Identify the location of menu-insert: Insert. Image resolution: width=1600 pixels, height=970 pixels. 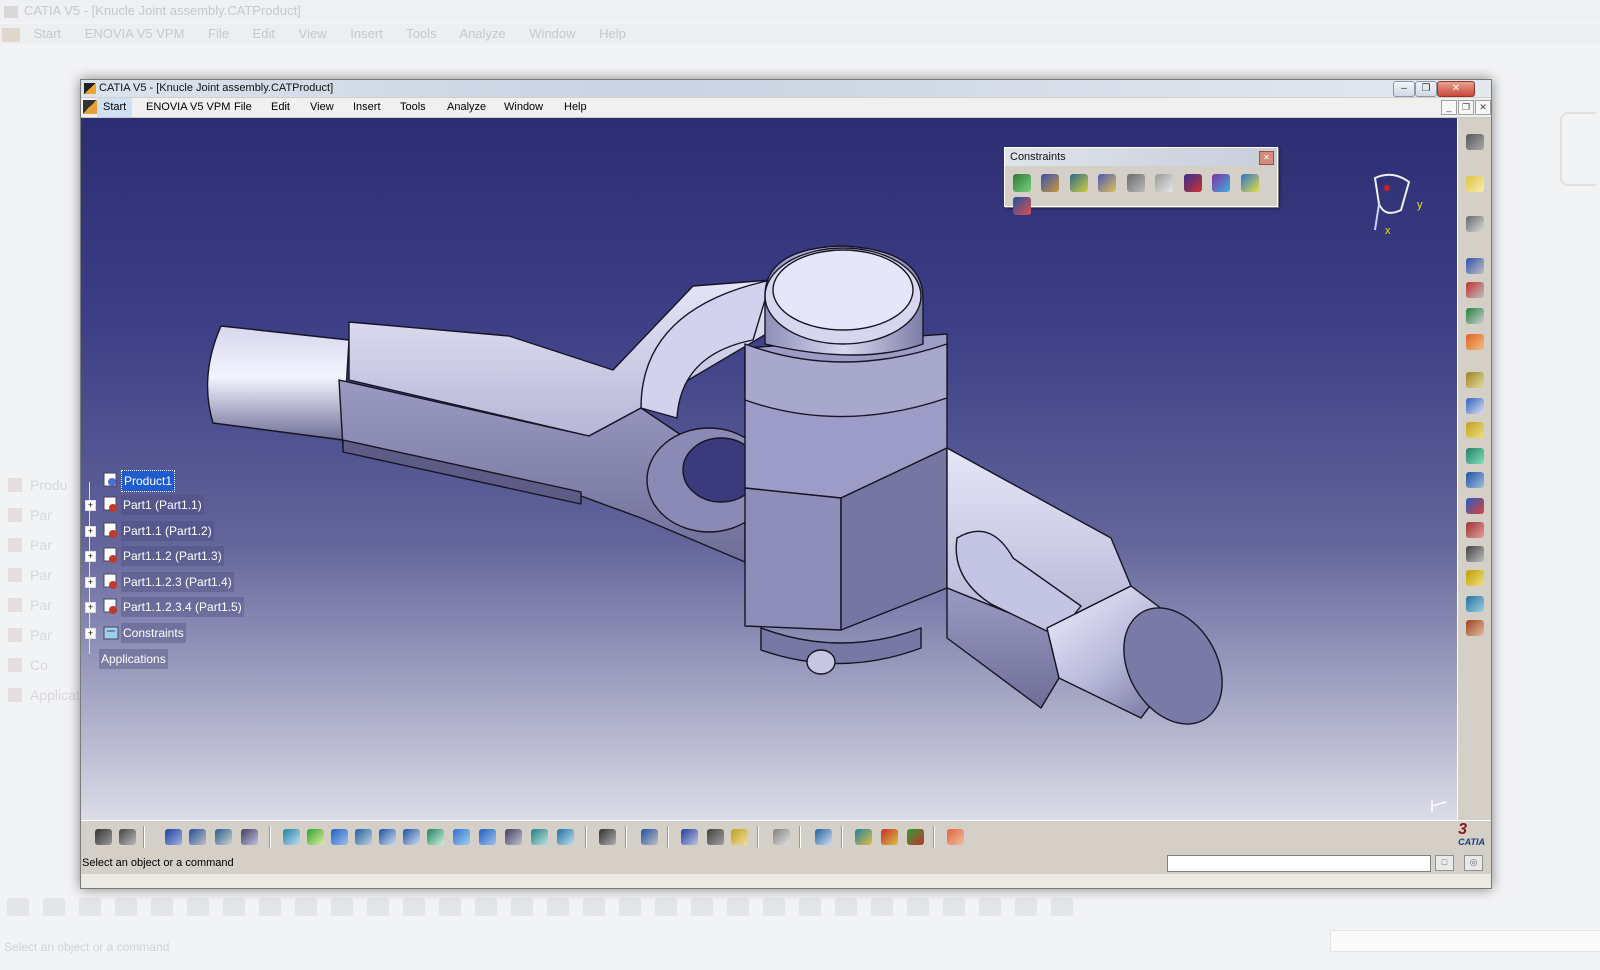
(367, 107).